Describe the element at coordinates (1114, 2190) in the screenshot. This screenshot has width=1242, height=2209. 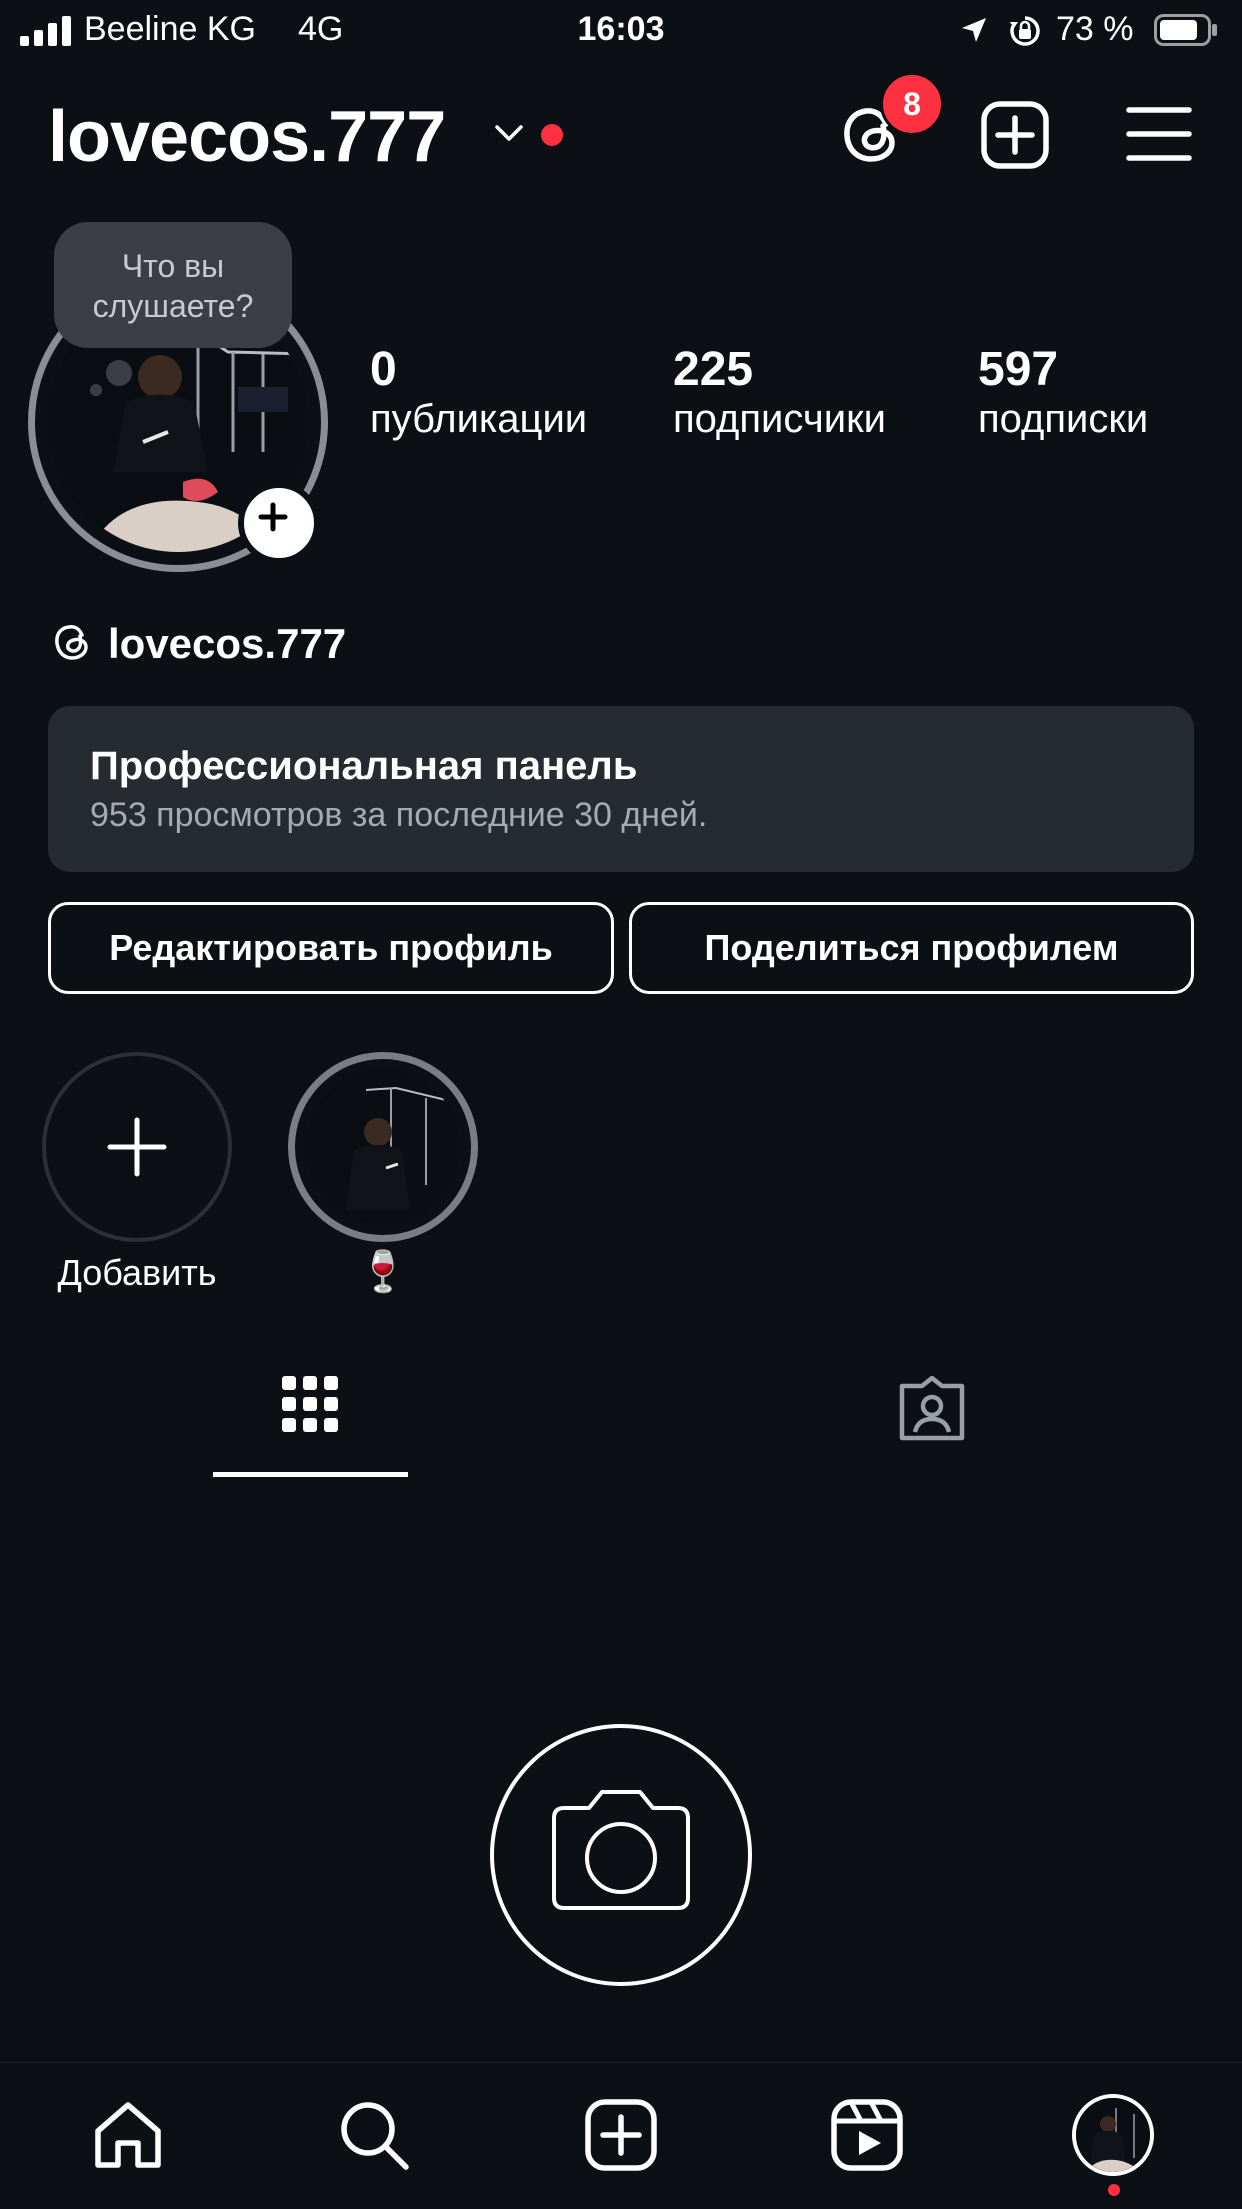
I see `profile-notification-dot` at that location.